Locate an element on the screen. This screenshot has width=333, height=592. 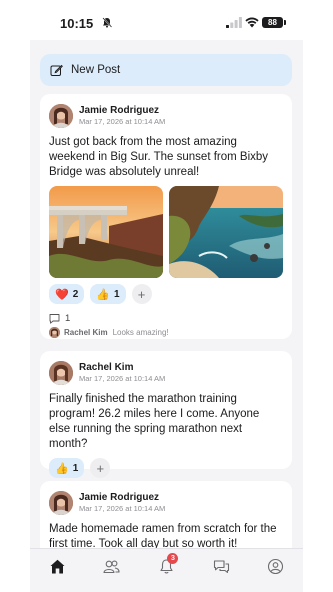
comment-preview: Rachel Kim Looks amazing! is located at coordinates (166, 332).